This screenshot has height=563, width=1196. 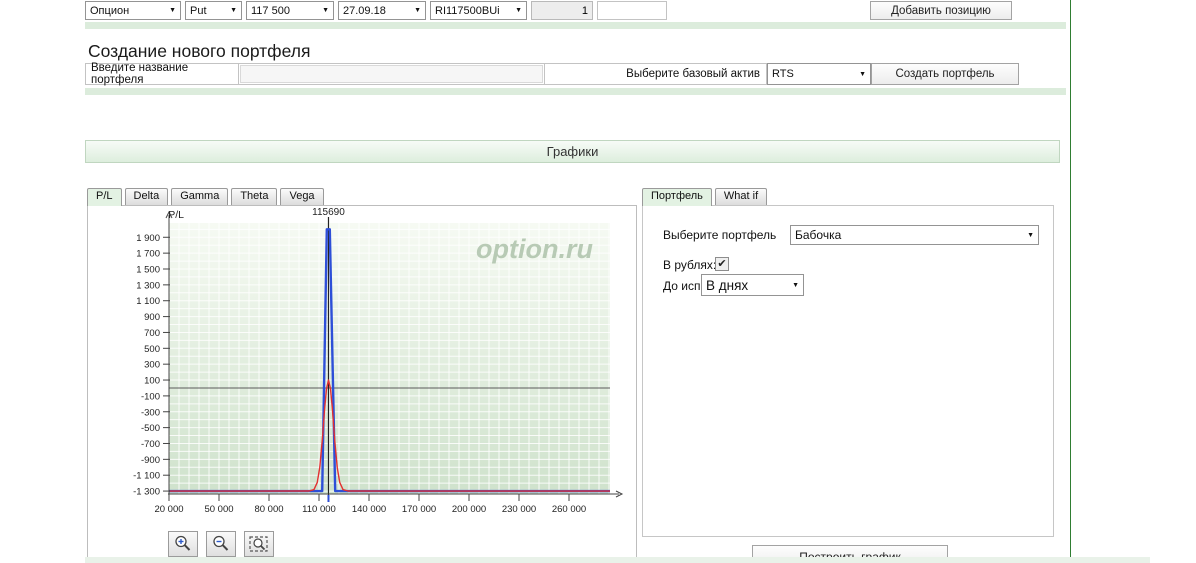 I want to click on base-asset-select: RTS ▼, so click(x=819, y=74).